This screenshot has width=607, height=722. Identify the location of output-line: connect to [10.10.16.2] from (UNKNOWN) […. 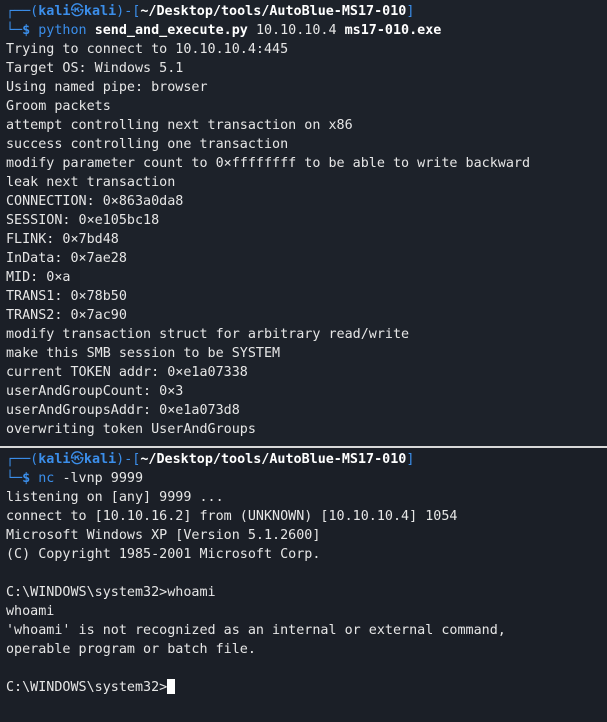
(232, 516).